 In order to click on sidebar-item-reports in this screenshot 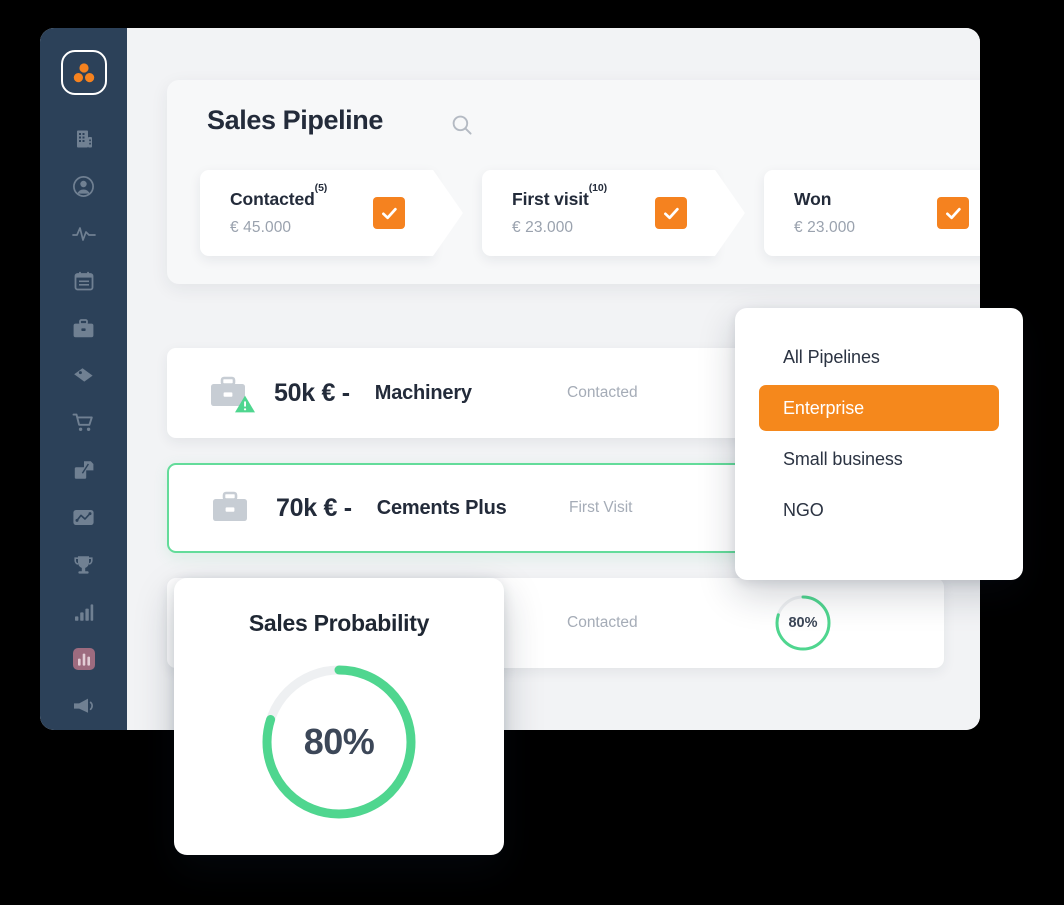, I will do `click(84, 611)`.